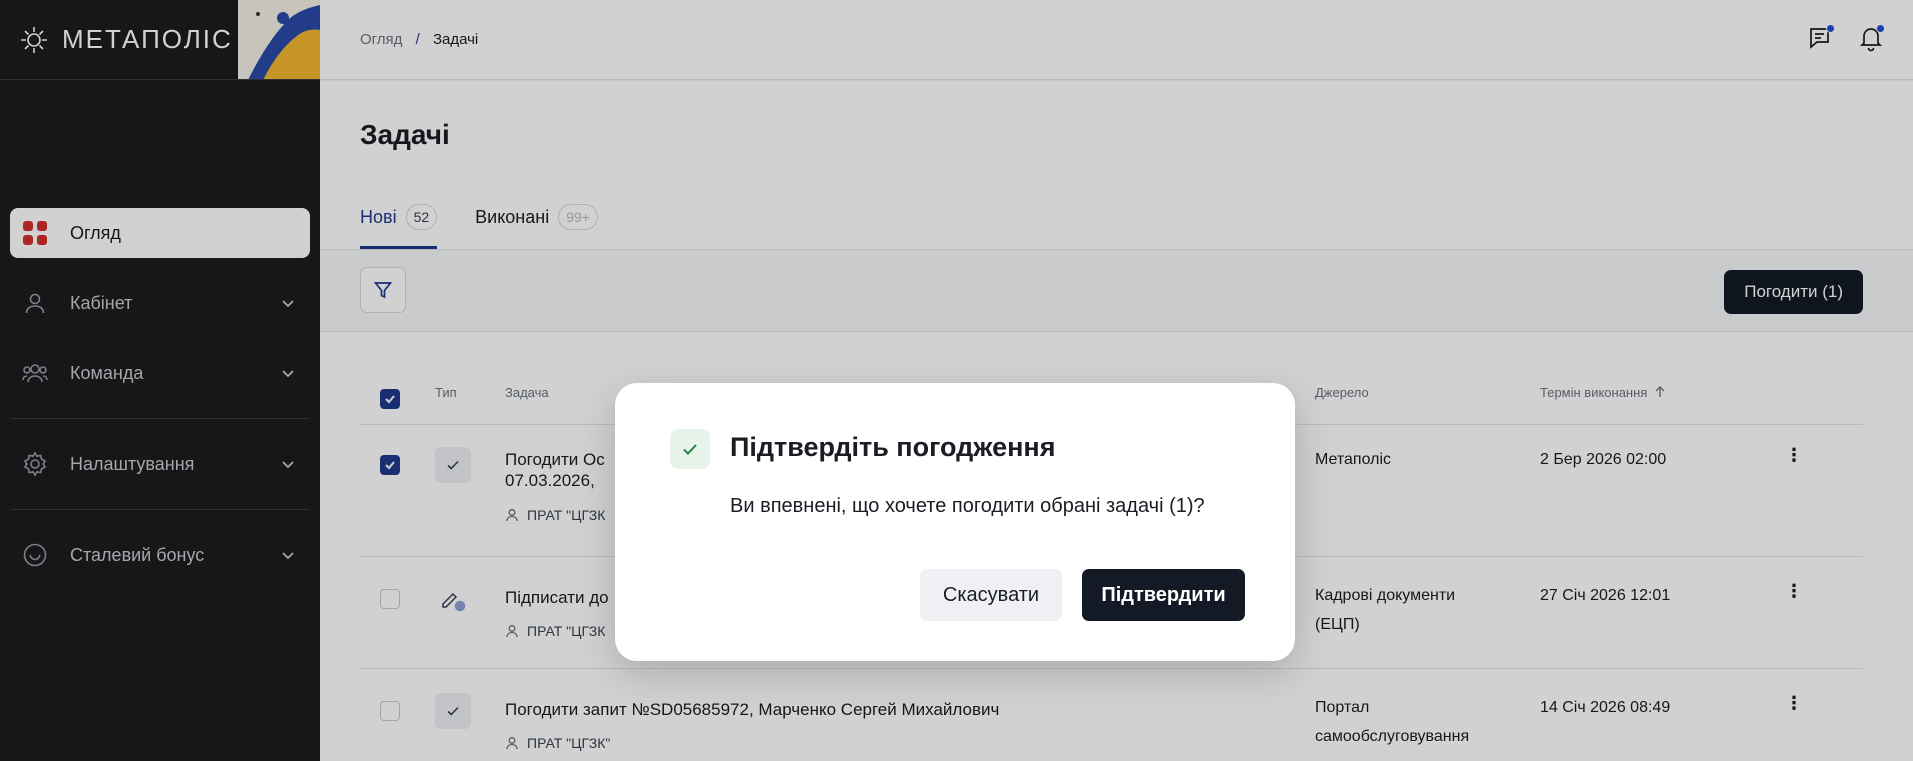 The width and height of the screenshot is (1913, 761). Describe the element at coordinates (893, 447) in the screenshot. I see `dialog-title: Підтвердіть погодження` at that location.